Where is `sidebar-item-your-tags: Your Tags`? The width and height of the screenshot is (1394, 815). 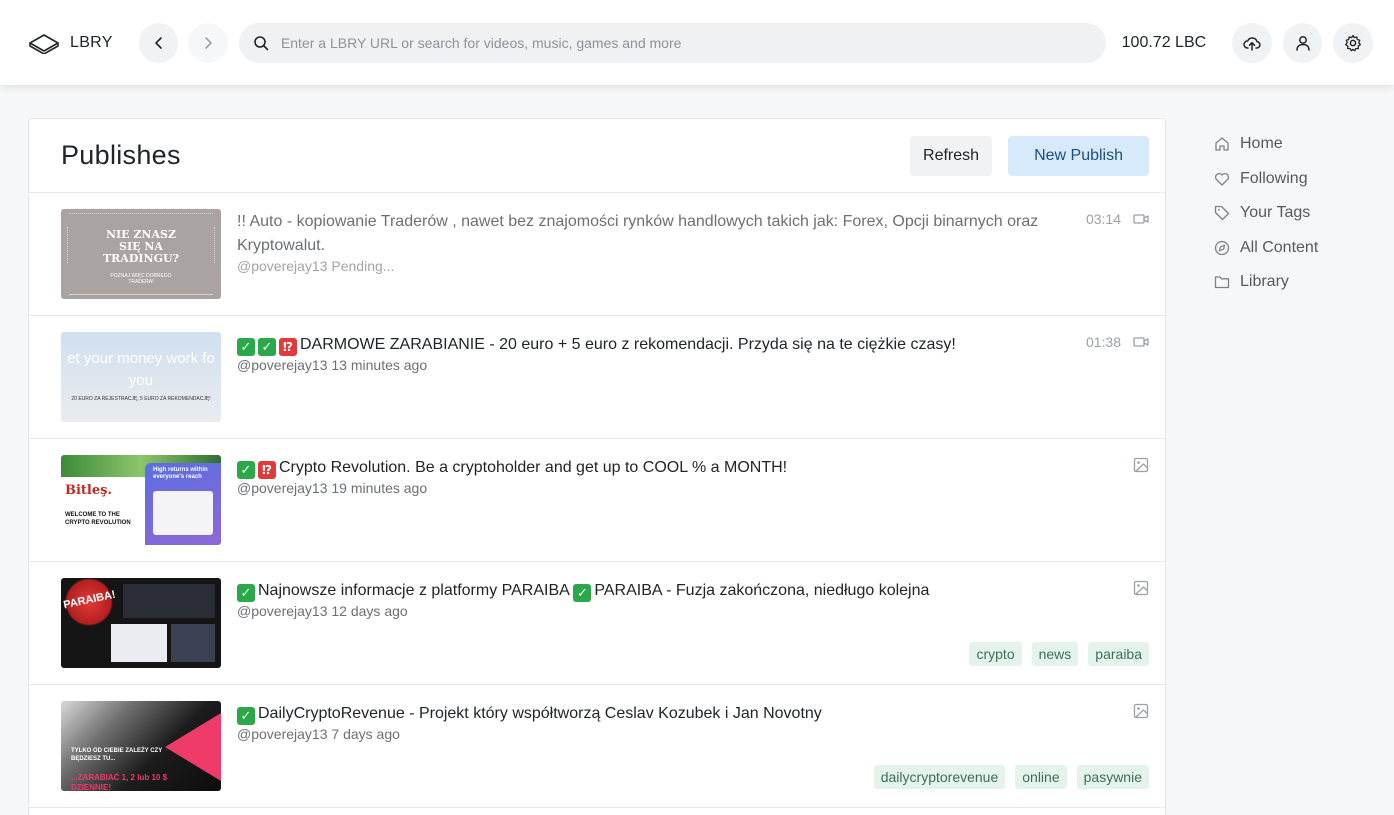
sidebar-item-your-tags: Your Tags is located at coordinates (1299, 213).